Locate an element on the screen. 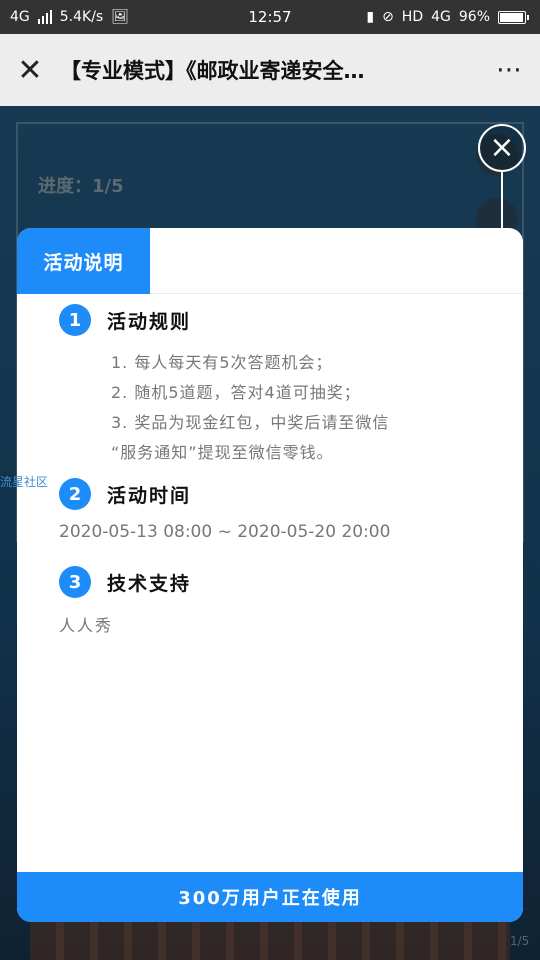 The height and width of the screenshot is (960, 540). footer-banner: 300万用户正在使用 is located at coordinates (270, 897).